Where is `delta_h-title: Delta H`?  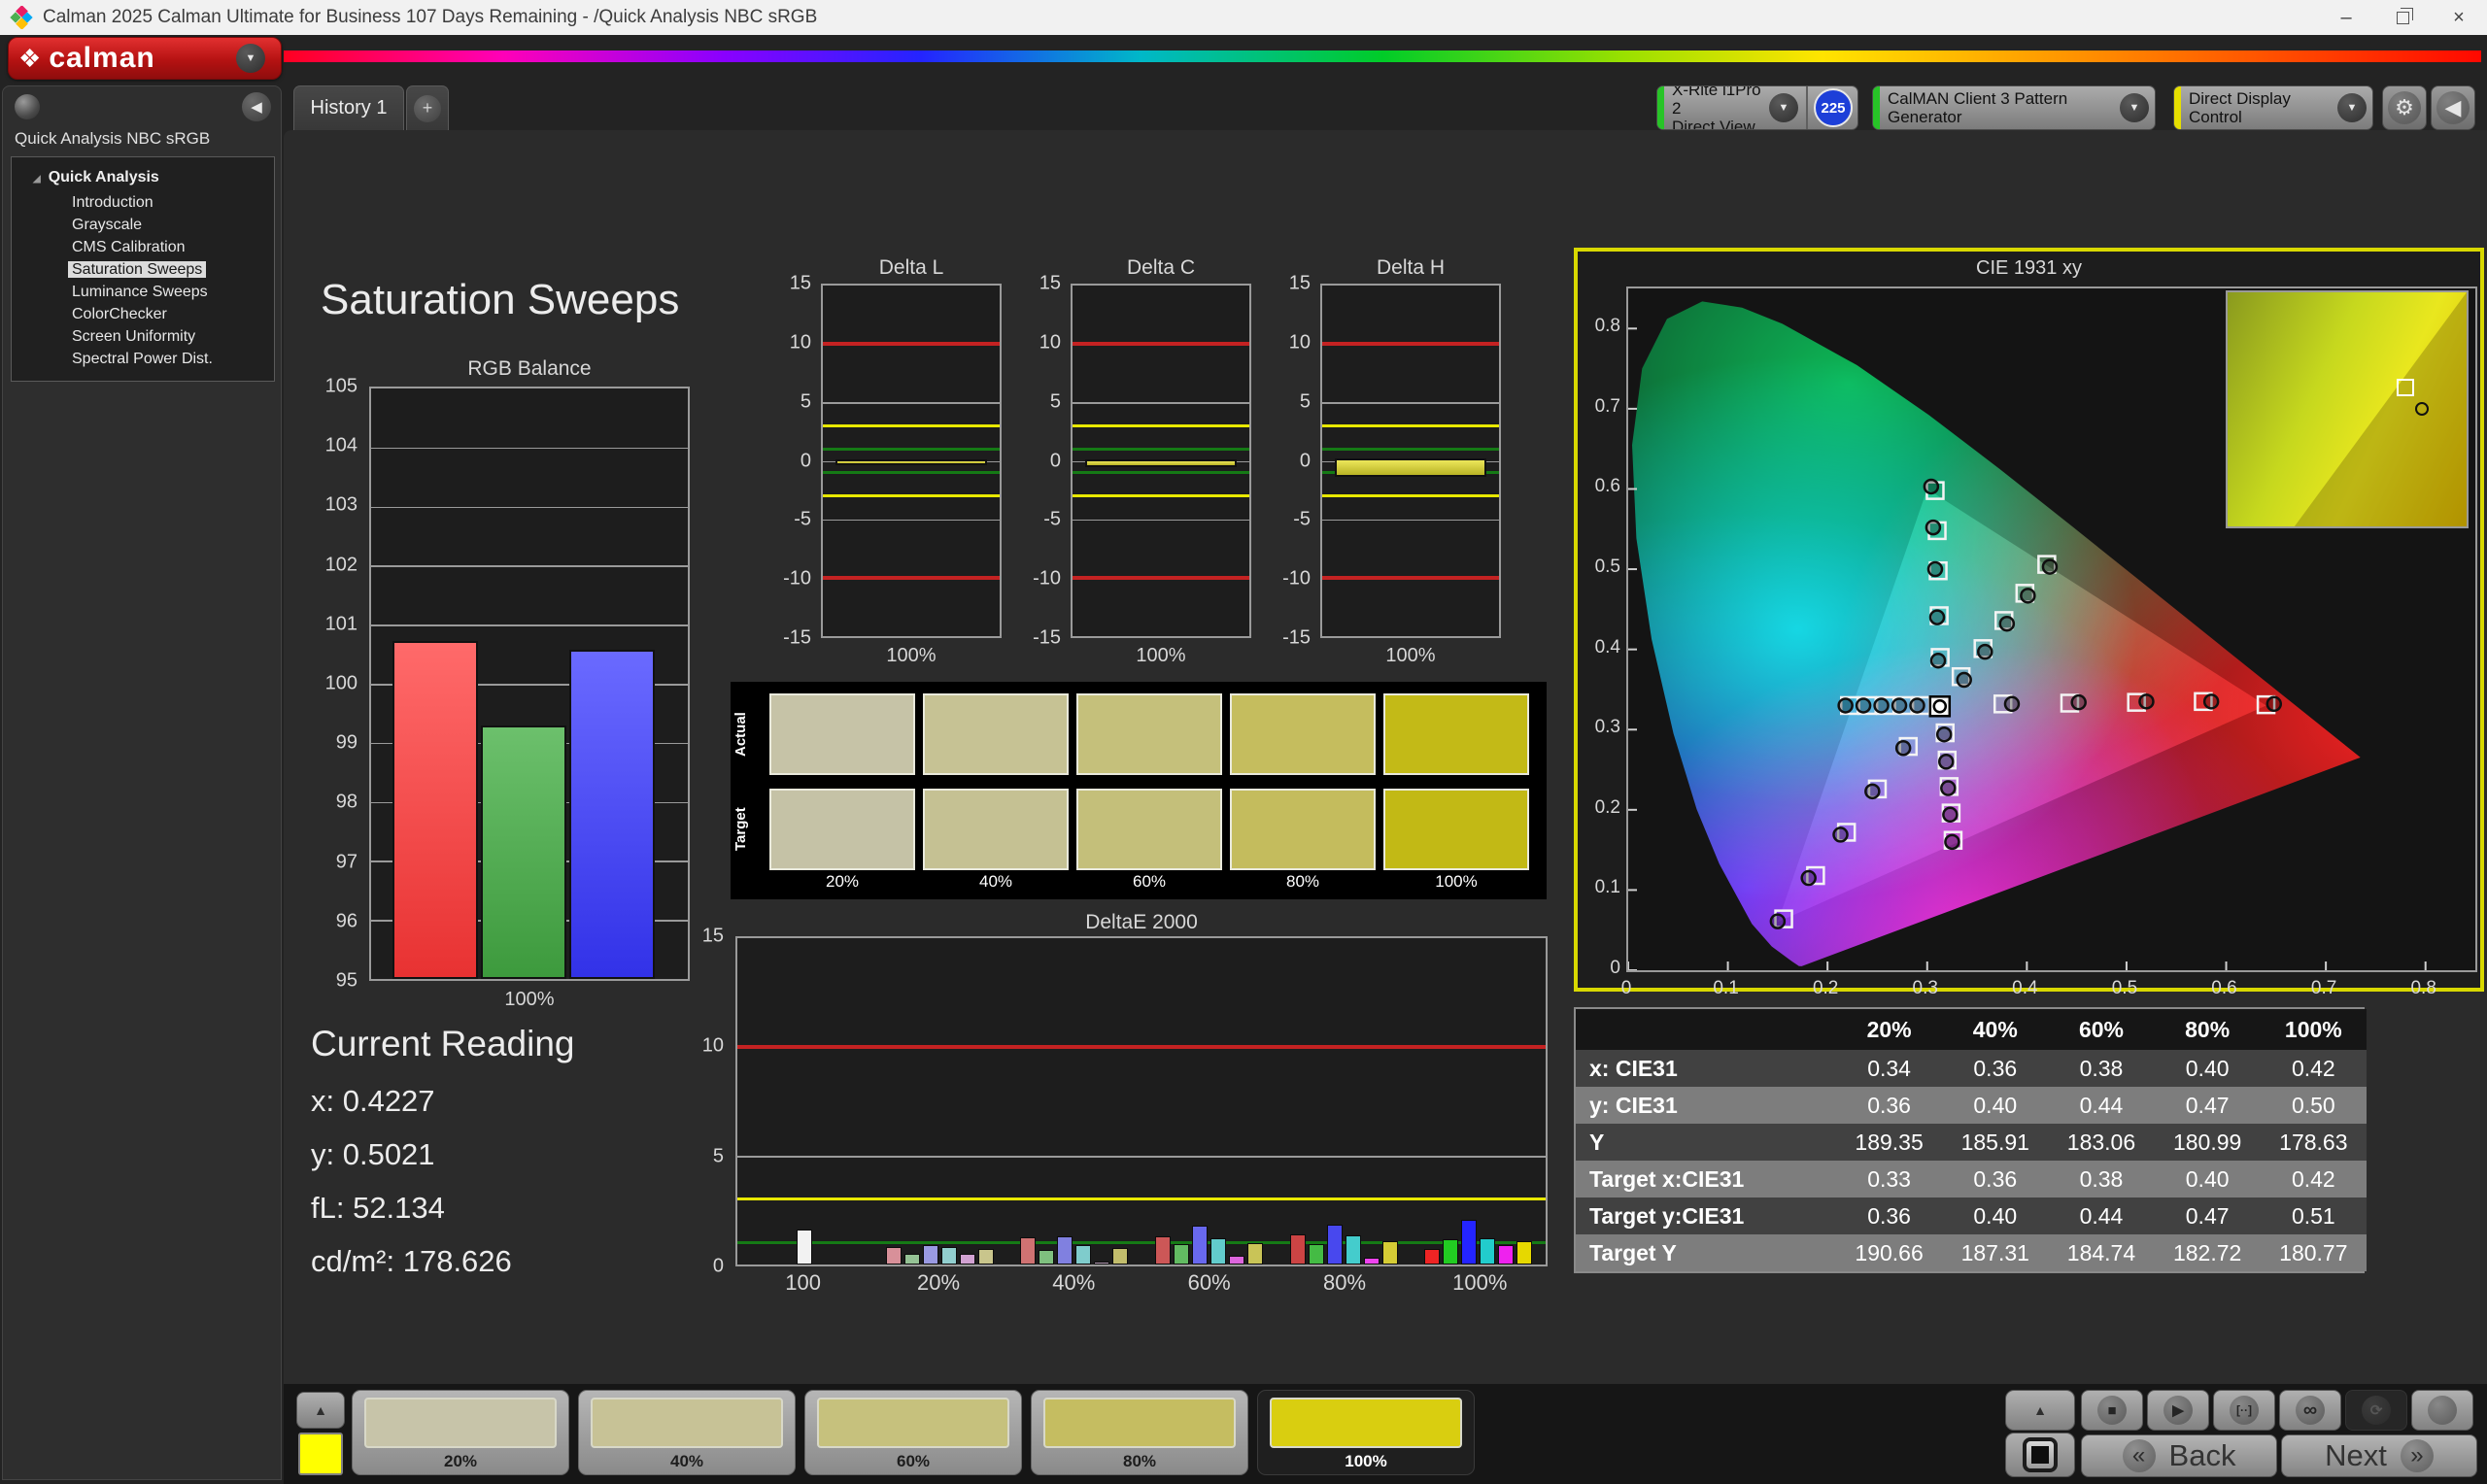 delta_h-title: Delta H is located at coordinates (1411, 267).